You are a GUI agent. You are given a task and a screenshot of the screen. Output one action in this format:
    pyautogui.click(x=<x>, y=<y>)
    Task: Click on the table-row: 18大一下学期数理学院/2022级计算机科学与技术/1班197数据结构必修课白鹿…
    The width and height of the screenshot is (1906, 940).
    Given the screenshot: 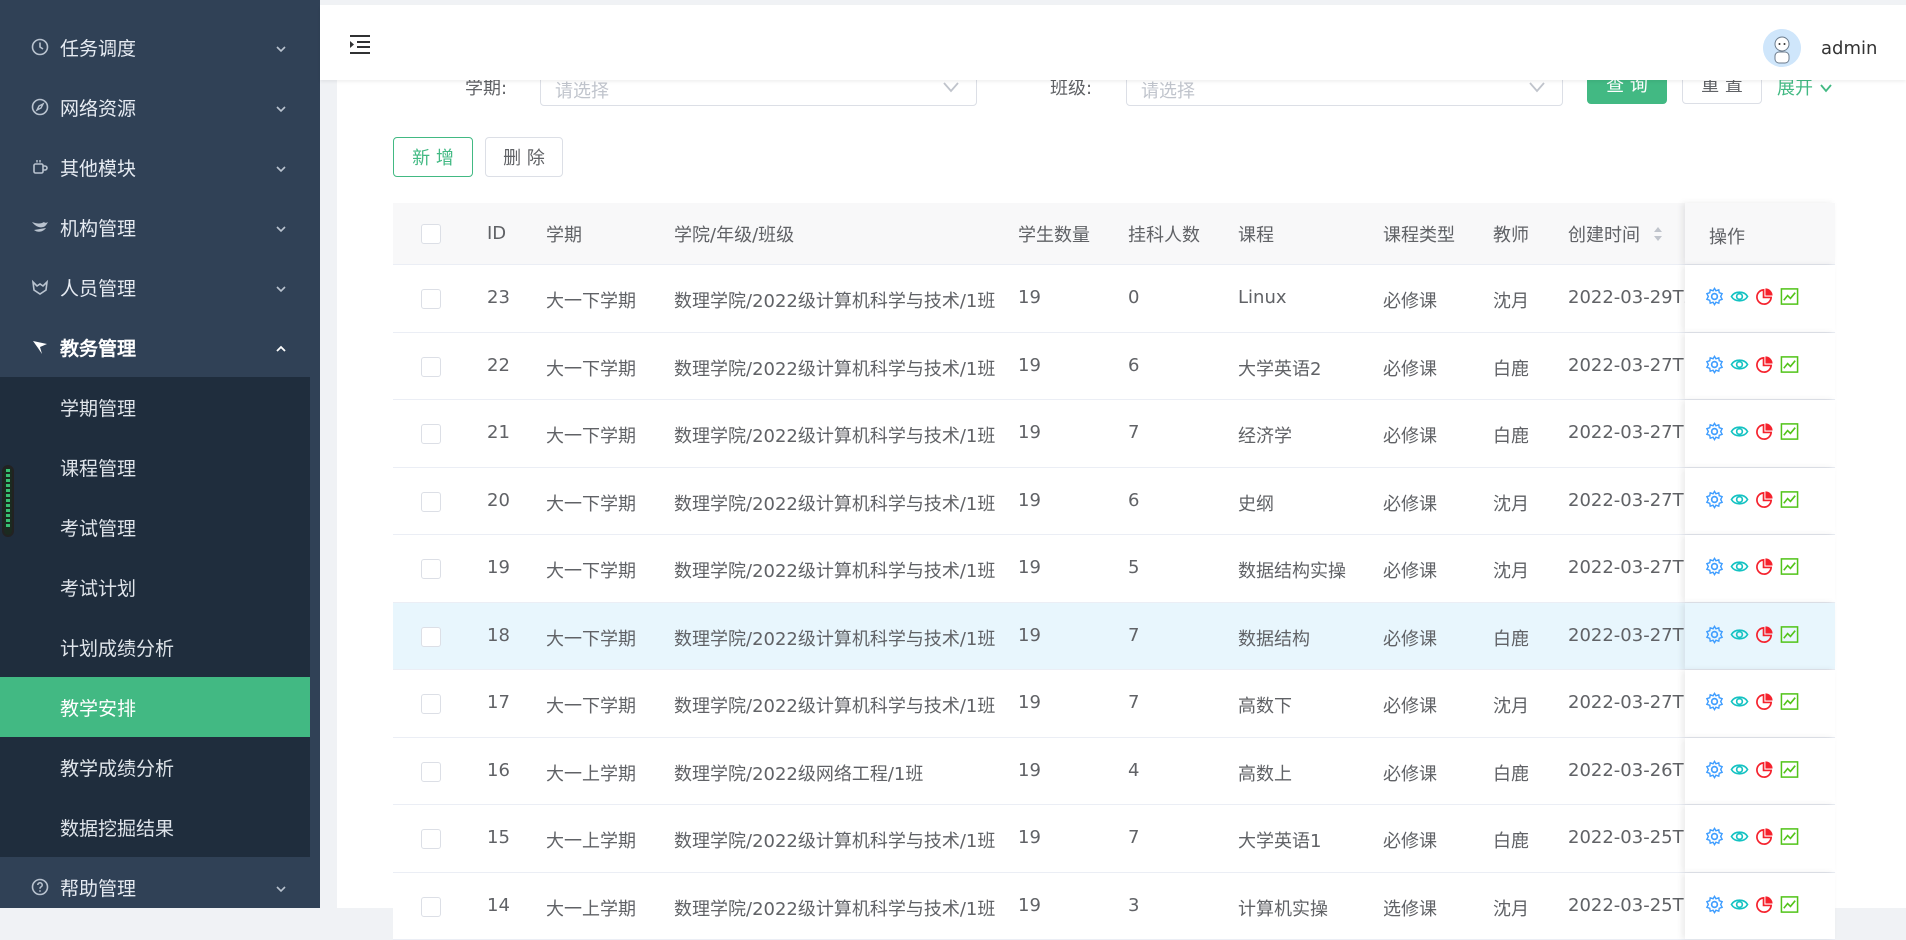 What is the action you would take?
    pyautogui.click(x=1114, y=637)
    